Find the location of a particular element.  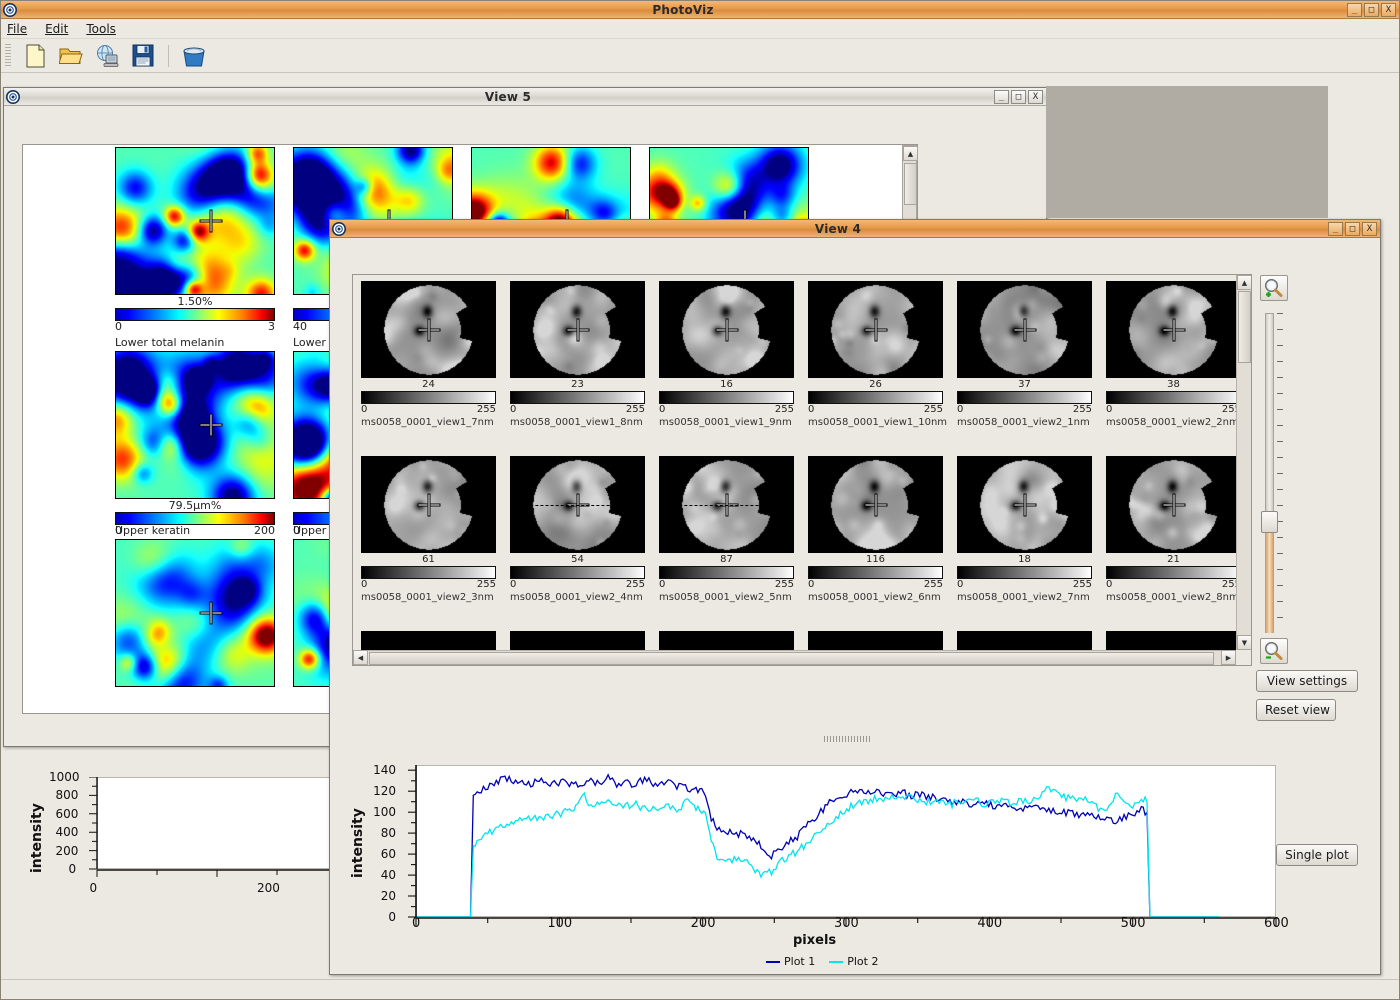

view4-zoom-slider-ticks is located at coordinates (1280, 473).